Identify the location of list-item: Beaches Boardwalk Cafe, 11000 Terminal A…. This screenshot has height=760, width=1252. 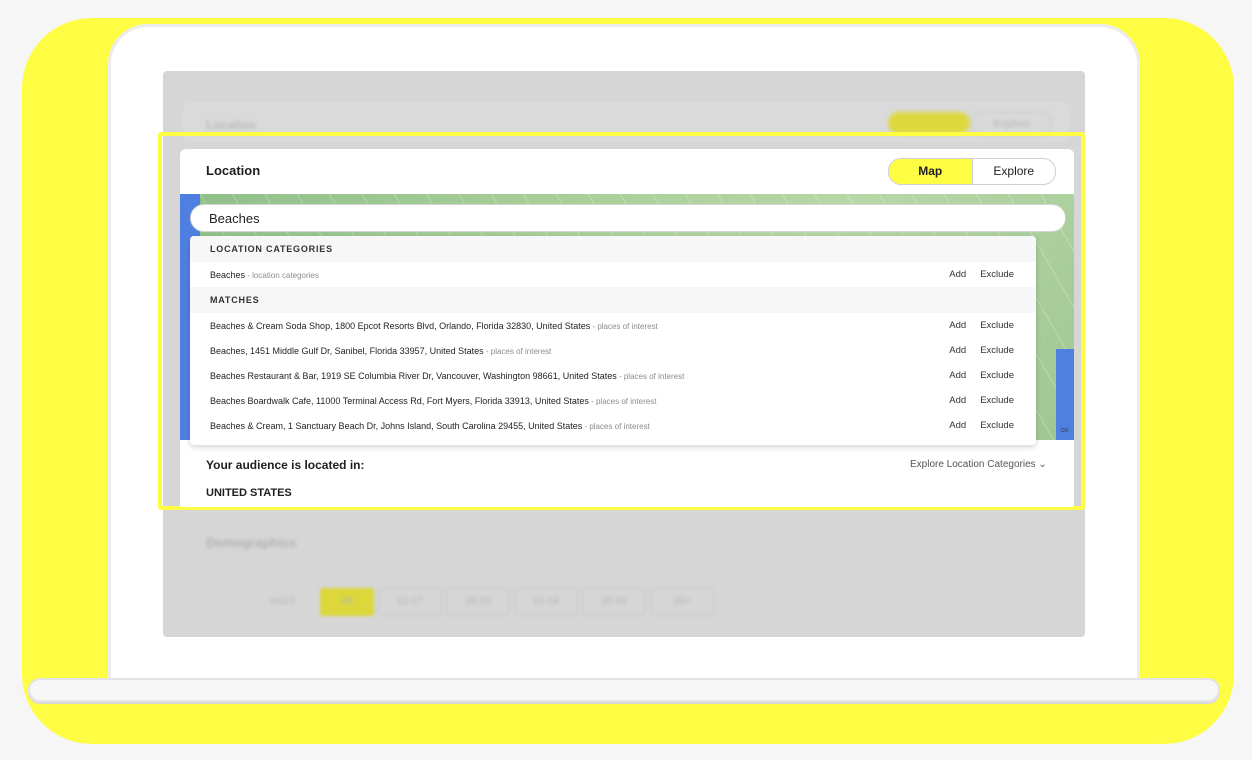
(613, 400).